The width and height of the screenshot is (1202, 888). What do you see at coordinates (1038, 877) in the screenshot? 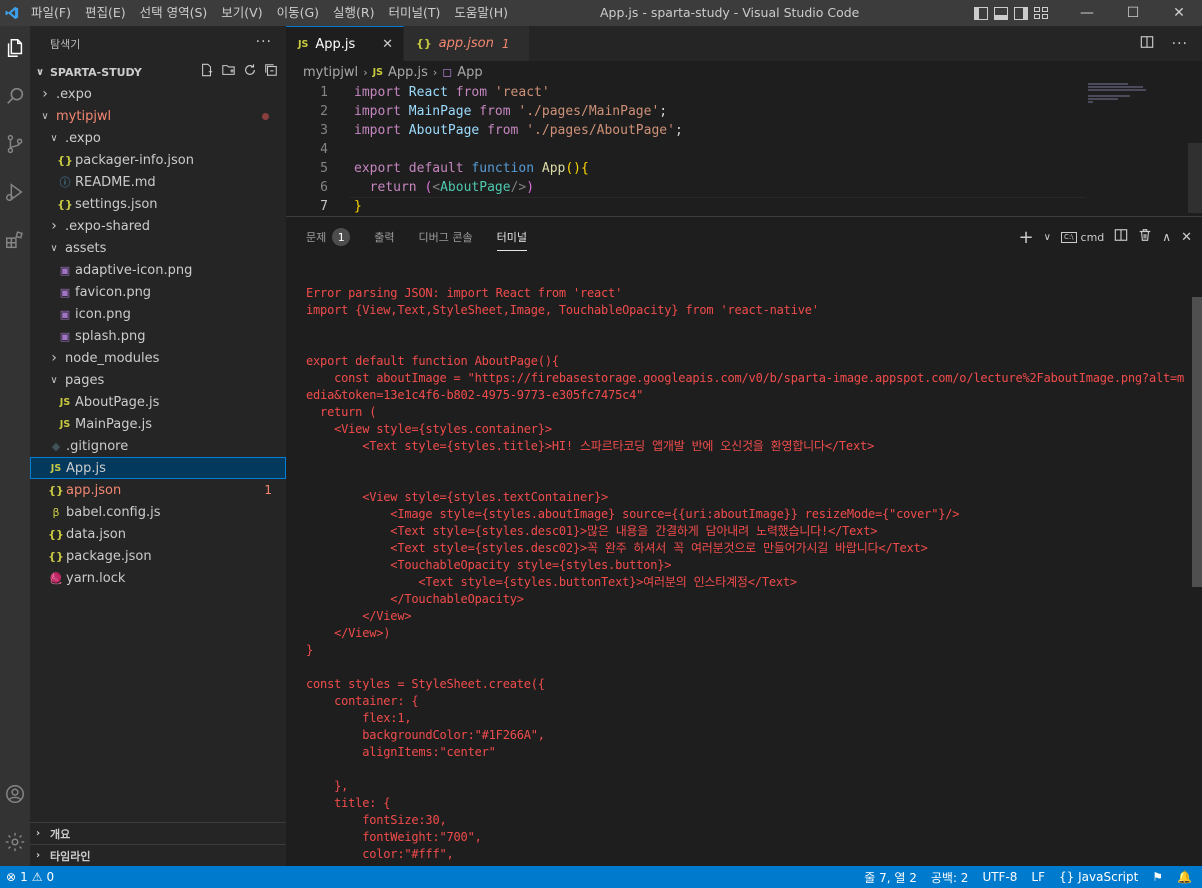
I see `end-of-line: LF` at bounding box center [1038, 877].